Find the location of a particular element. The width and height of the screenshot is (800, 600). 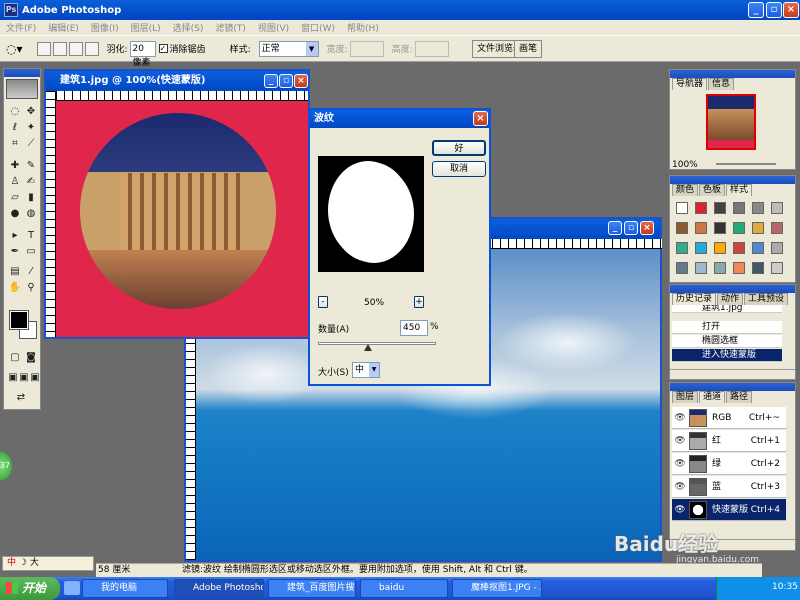

history-item-snapshot: 建筑1.jpg is located at coordinates (727, 309).